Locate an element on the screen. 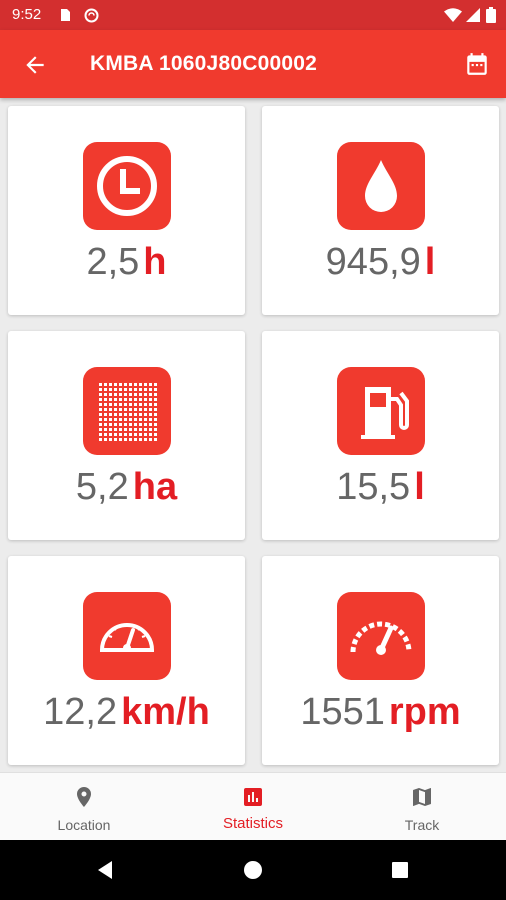 This screenshot has width=506, height=900. stat-card-operating-hours: 2,5 h is located at coordinates (126, 210).